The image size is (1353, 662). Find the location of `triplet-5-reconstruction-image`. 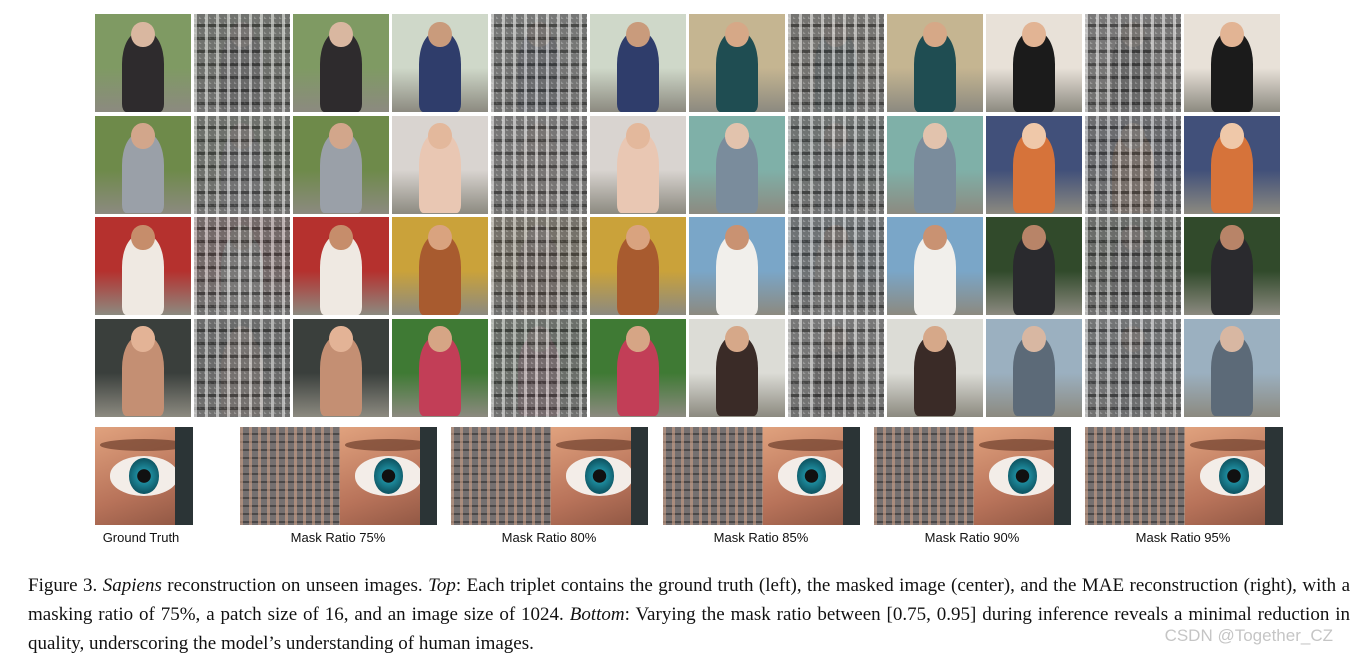

triplet-5-reconstruction-image is located at coordinates (341, 164).